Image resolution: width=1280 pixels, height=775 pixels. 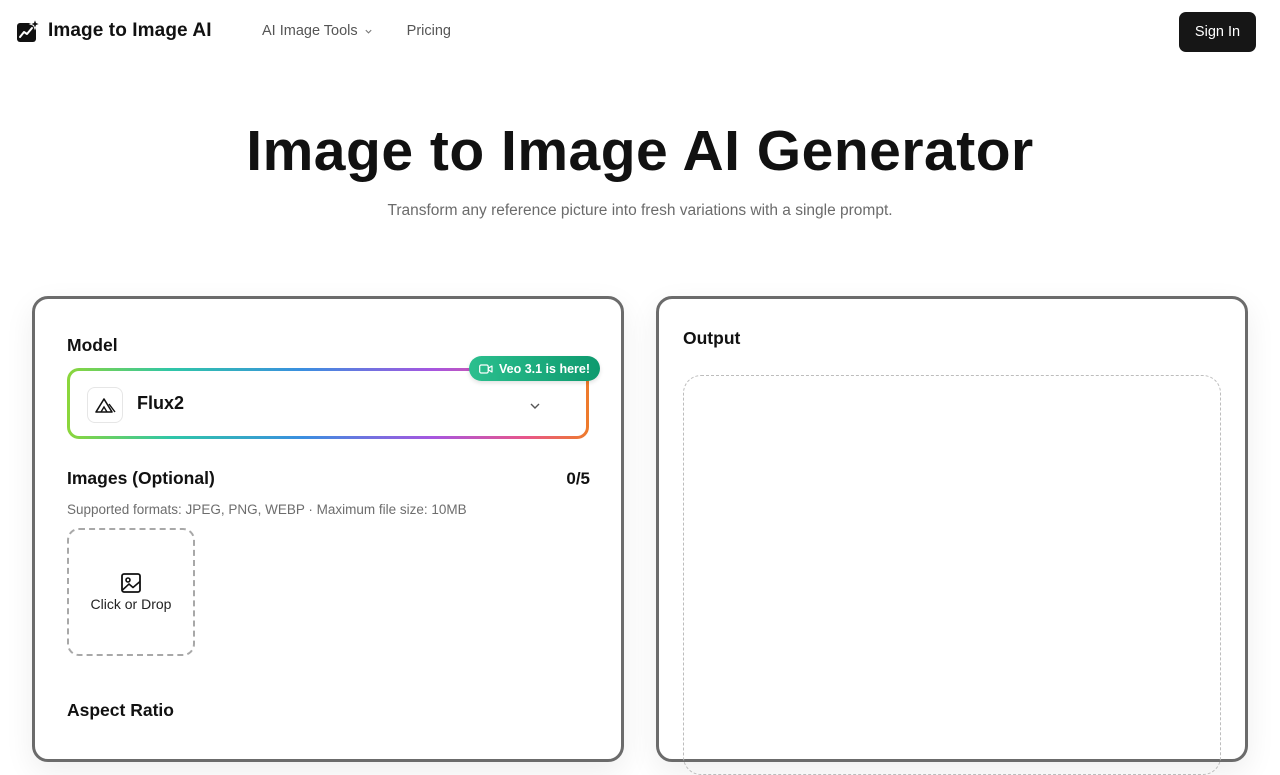 I want to click on image-upload-dropzone: Click or Drop, so click(x=131, y=592).